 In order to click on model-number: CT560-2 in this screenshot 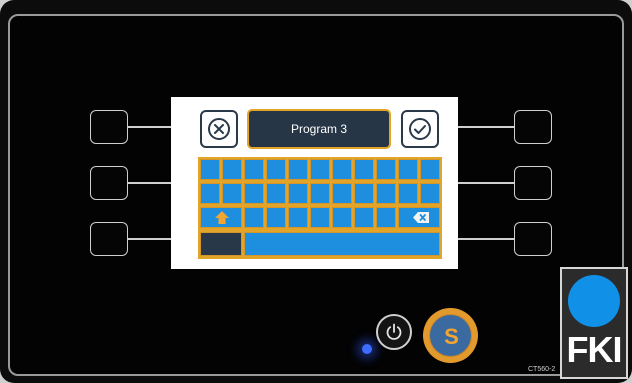, I will do `click(542, 369)`.